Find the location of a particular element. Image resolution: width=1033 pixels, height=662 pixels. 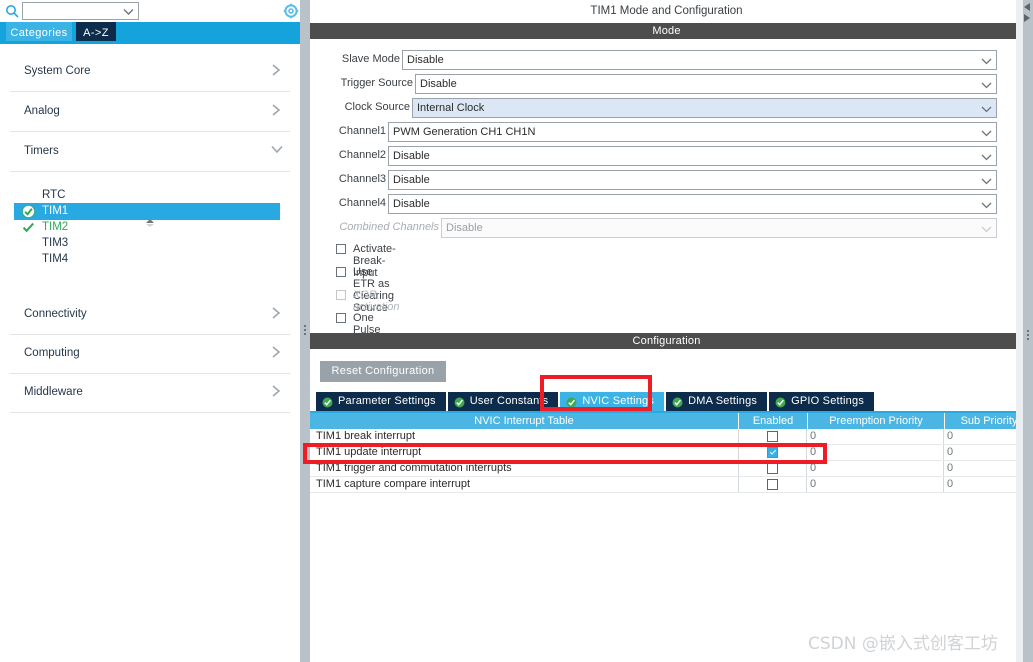

channel3-select: Disable is located at coordinates (692, 180).